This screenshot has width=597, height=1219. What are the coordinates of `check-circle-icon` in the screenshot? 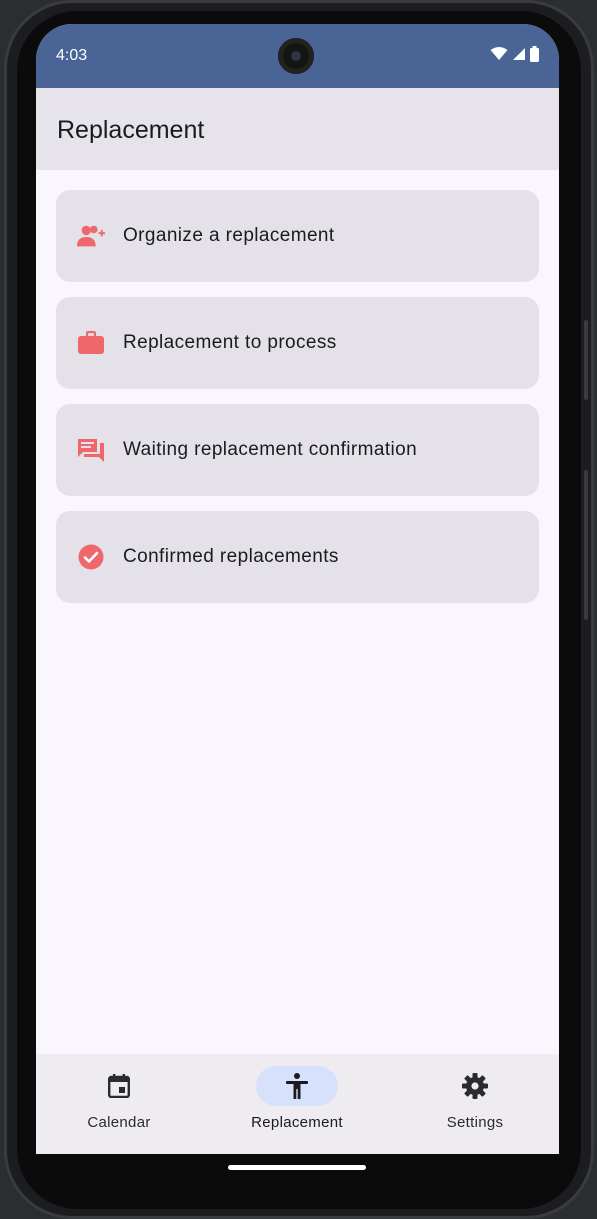 It's located at (91, 557).